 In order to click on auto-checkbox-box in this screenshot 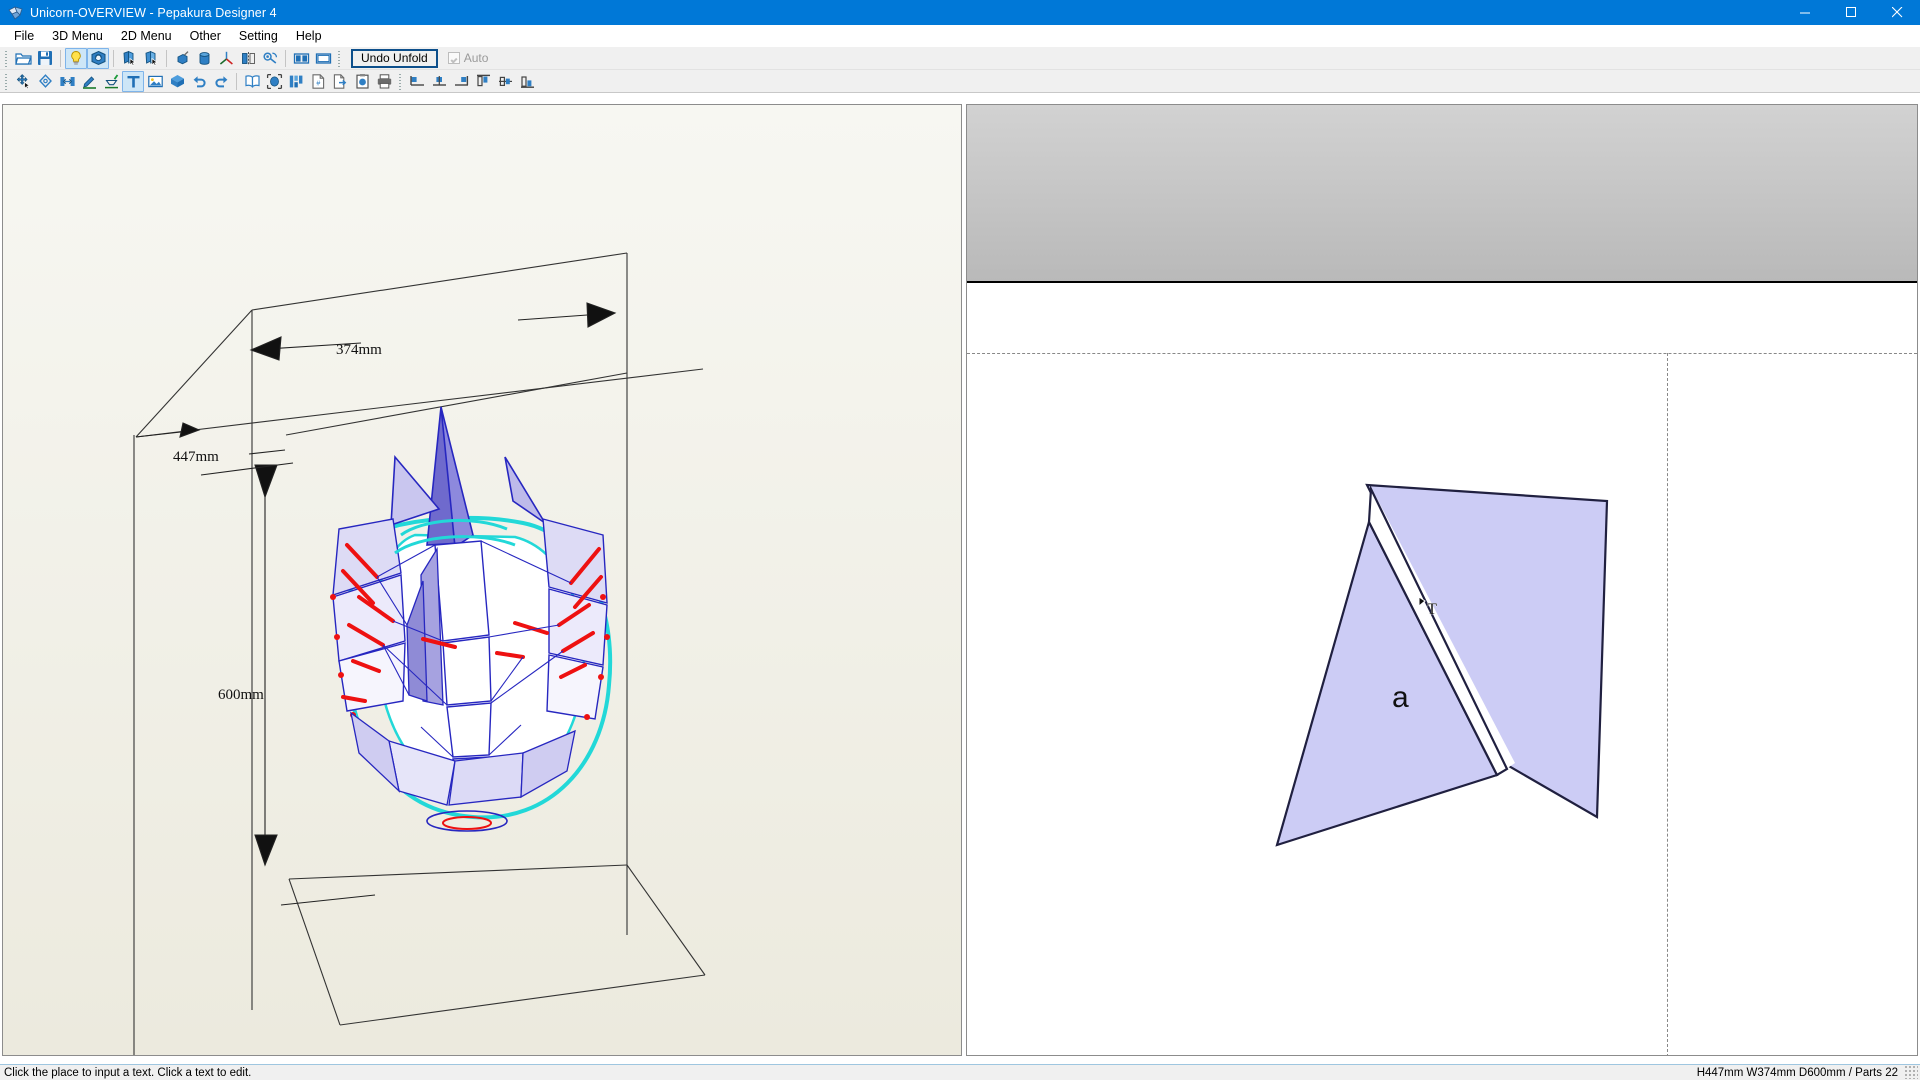, I will do `click(453, 58)`.